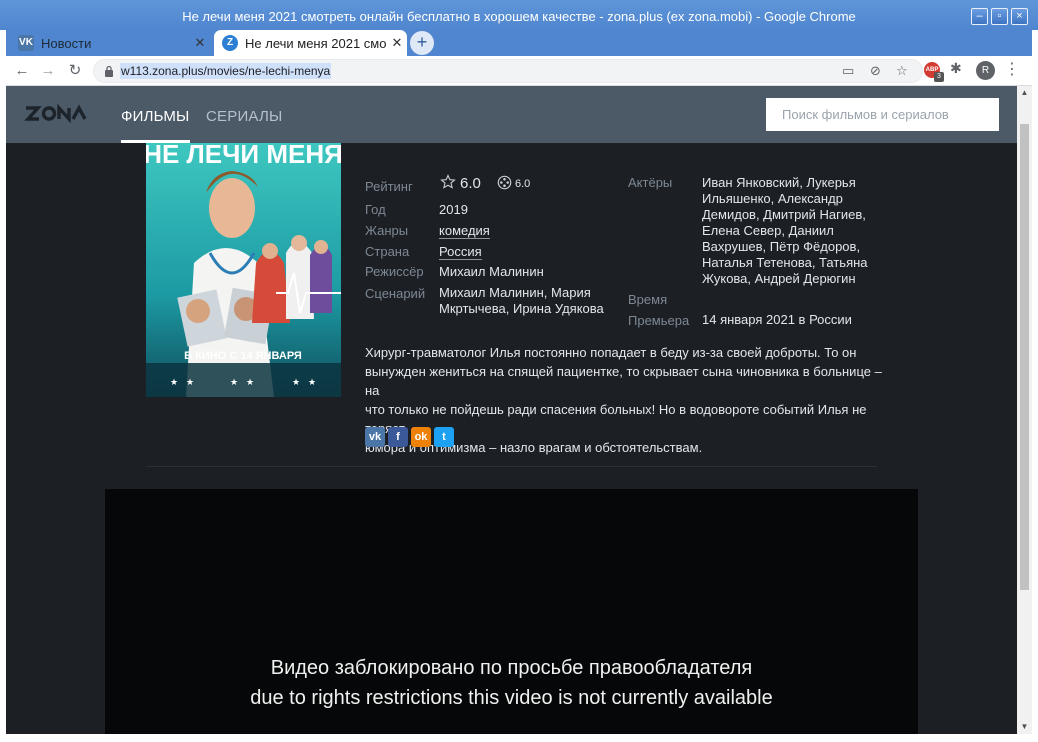 The image size is (1038, 742). What do you see at coordinates (772, 198) in the screenshot?
I see `actors-line-2: Ильяшенко, Александр` at bounding box center [772, 198].